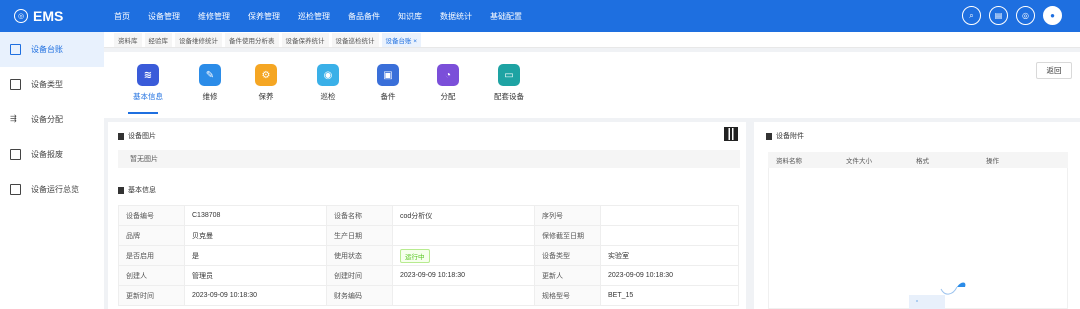 The image size is (1080, 309). What do you see at coordinates (359, 255) in the screenshot?
I see `field-label: 使用状态` at bounding box center [359, 255].